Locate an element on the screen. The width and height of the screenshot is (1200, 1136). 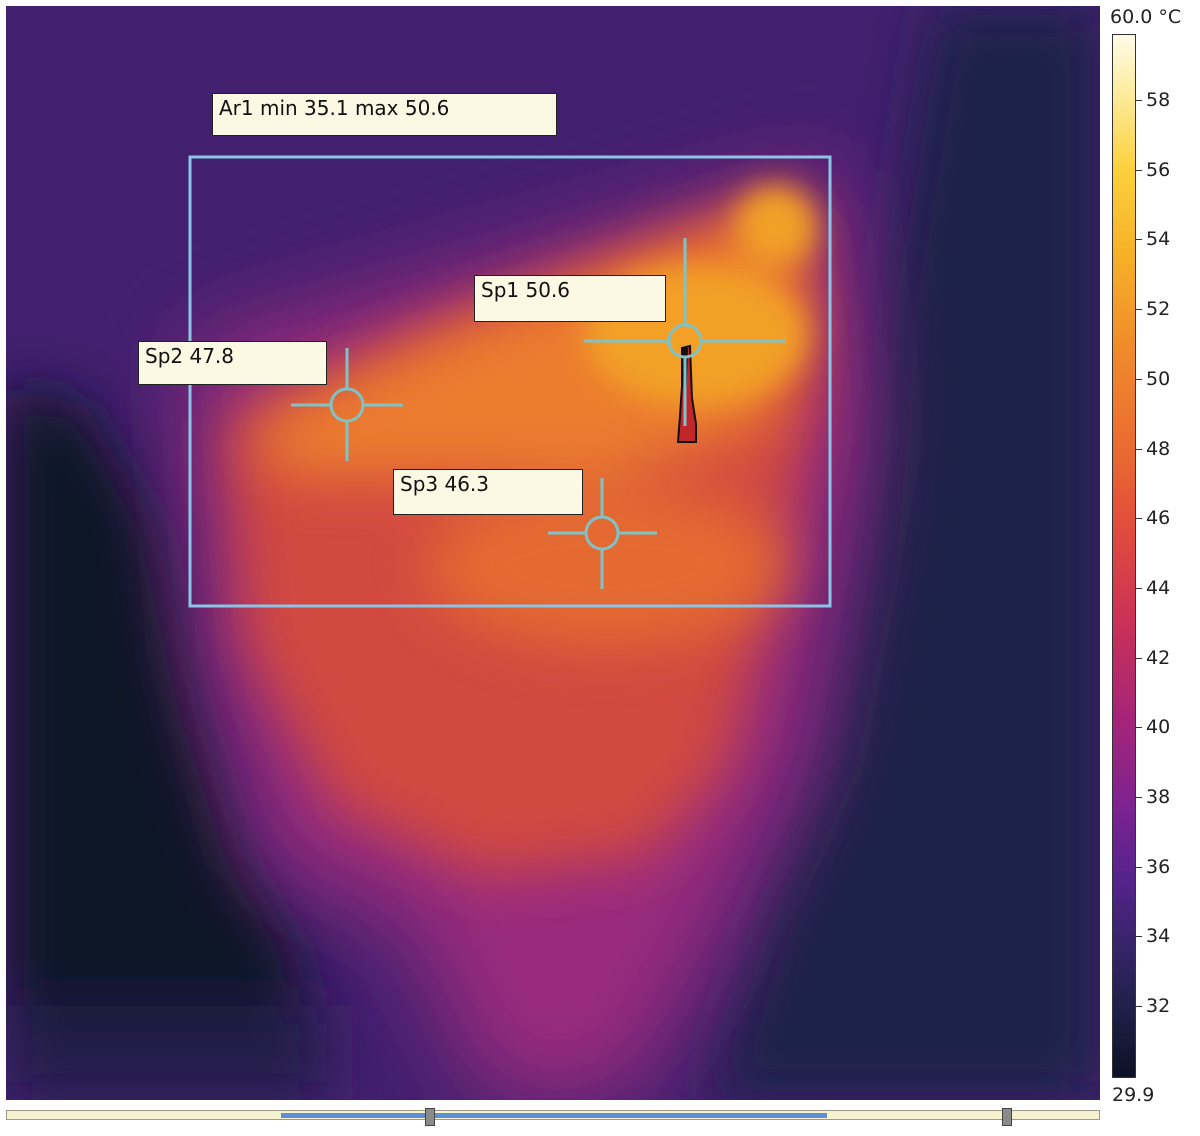
scale-tick-label: 50 is located at coordinates (1158, 379).